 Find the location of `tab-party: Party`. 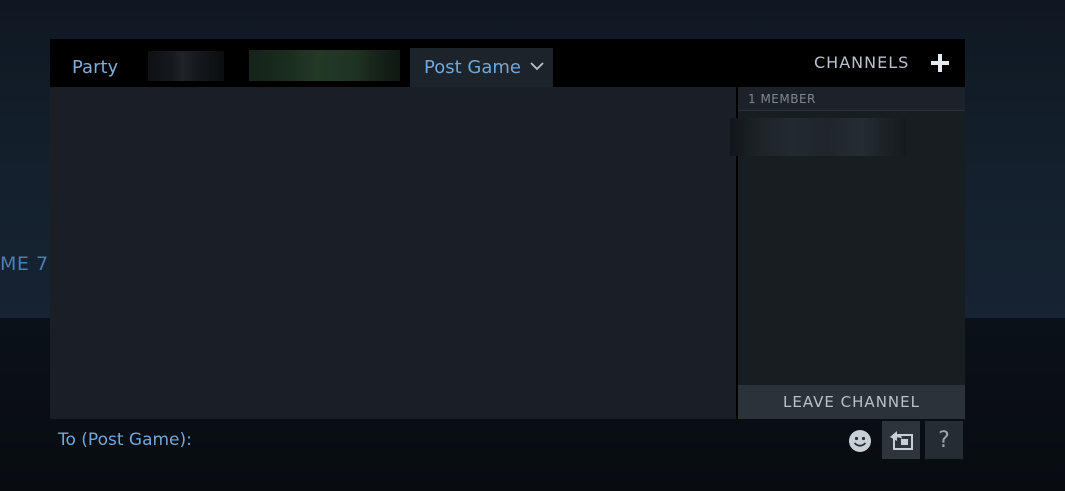

tab-party: Party is located at coordinates (95, 67).